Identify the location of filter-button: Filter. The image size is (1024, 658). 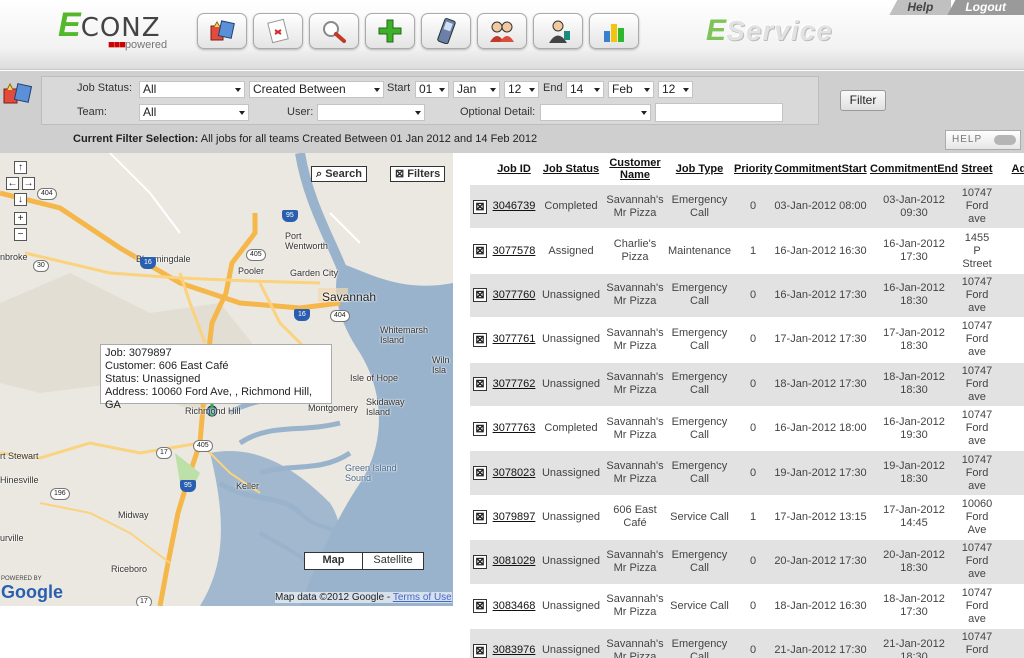
(863, 100).